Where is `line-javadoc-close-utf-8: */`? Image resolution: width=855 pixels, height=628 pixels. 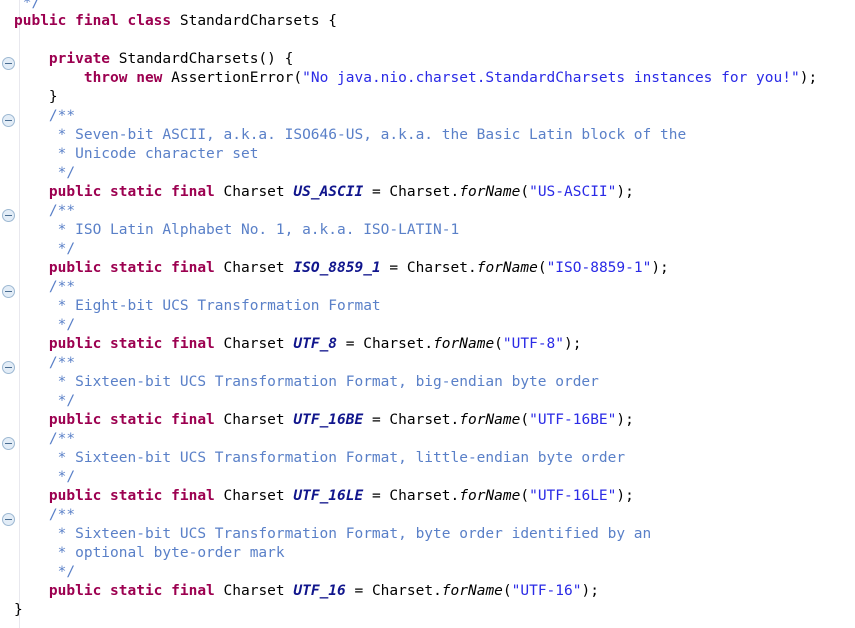 line-javadoc-close-utf-8: */ is located at coordinates (44, 325).